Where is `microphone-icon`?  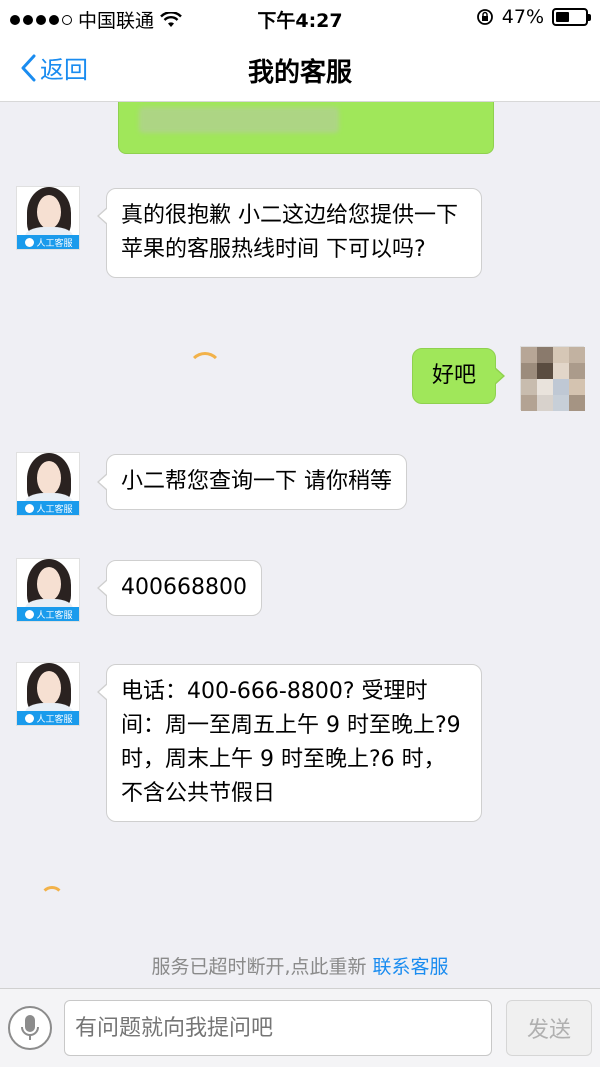
microphone-icon is located at coordinates (30, 1027).